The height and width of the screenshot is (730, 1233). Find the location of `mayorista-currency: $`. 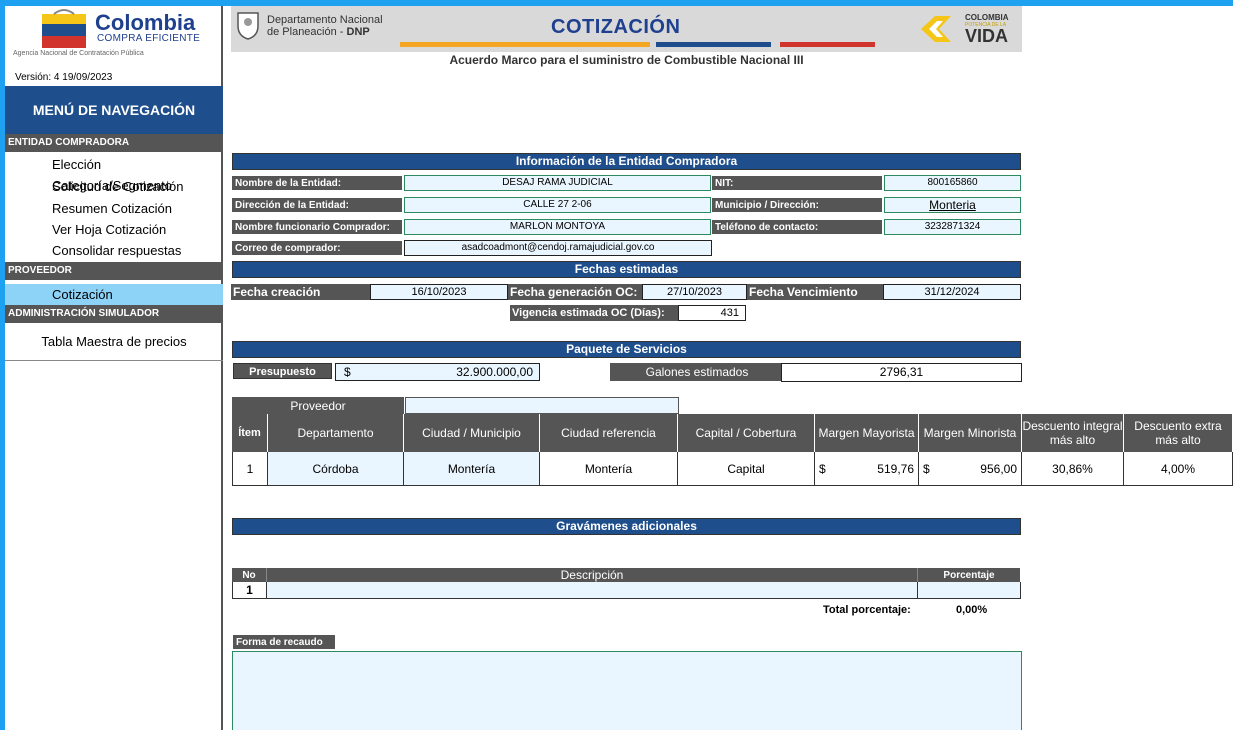

mayorista-currency: $ is located at coordinates (822, 468).